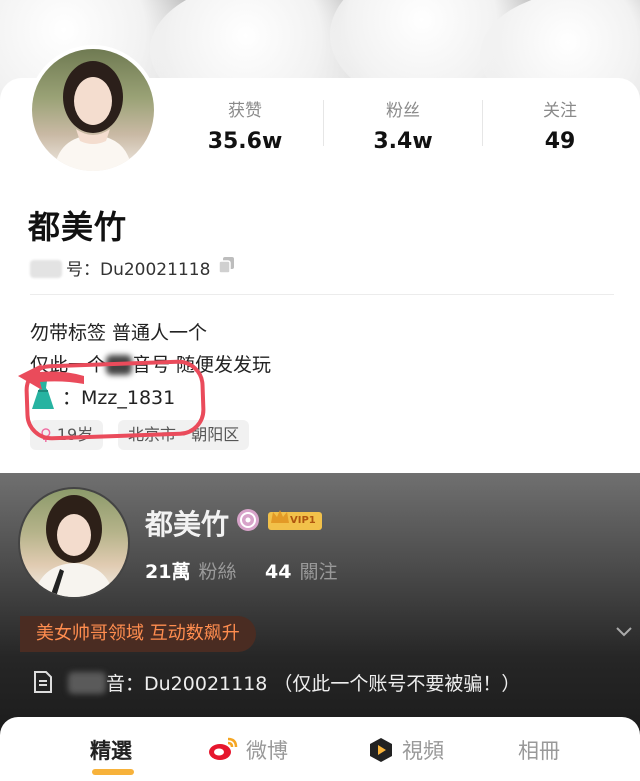 Image resolution: width=640 pixels, height=781 pixels. I want to click on bio-line: 勿带标签 普通人一个, so click(119, 333).